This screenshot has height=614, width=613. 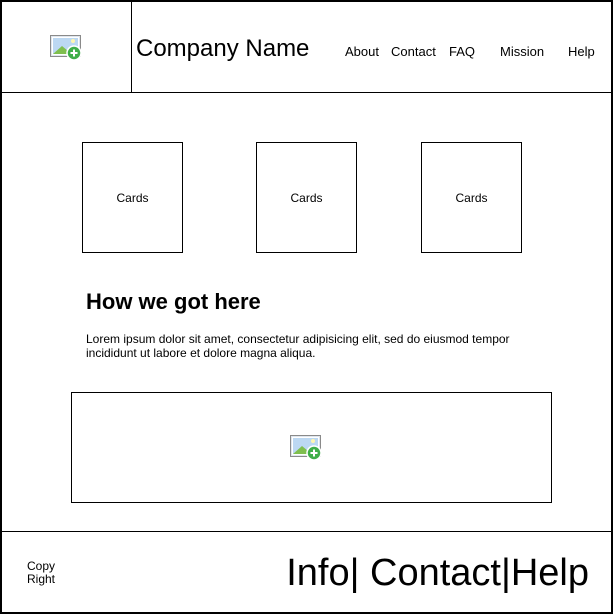 I want to click on logo-area, so click(x=67, y=47).